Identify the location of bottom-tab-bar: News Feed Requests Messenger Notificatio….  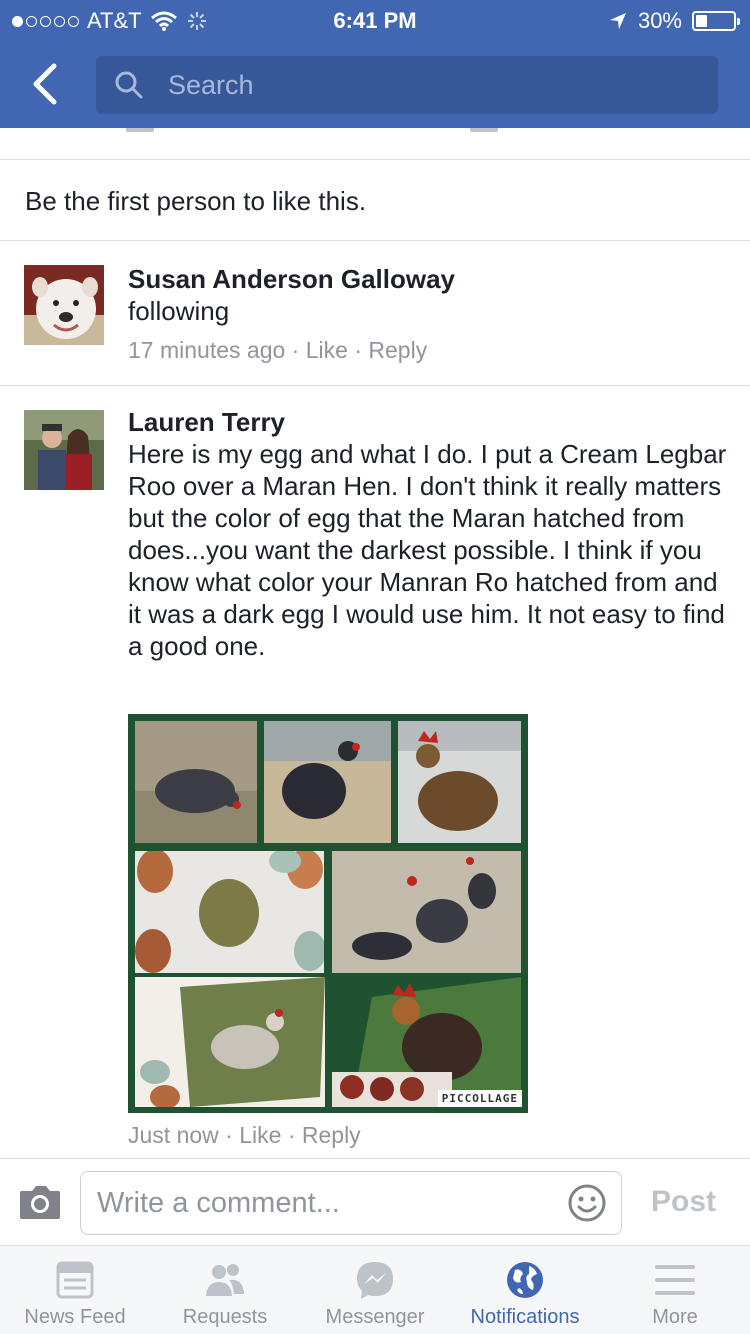
(375, 1290).